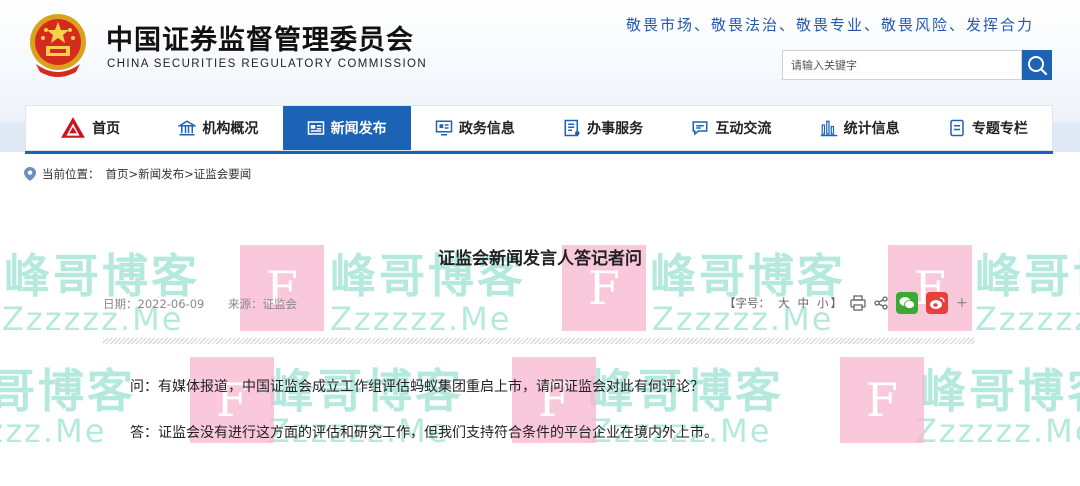 This screenshot has width=1080, height=486. What do you see at coordinates (486, 129) in the screenshot?
I see `nav-label: 政务信息` at bounding box center [486, 129].